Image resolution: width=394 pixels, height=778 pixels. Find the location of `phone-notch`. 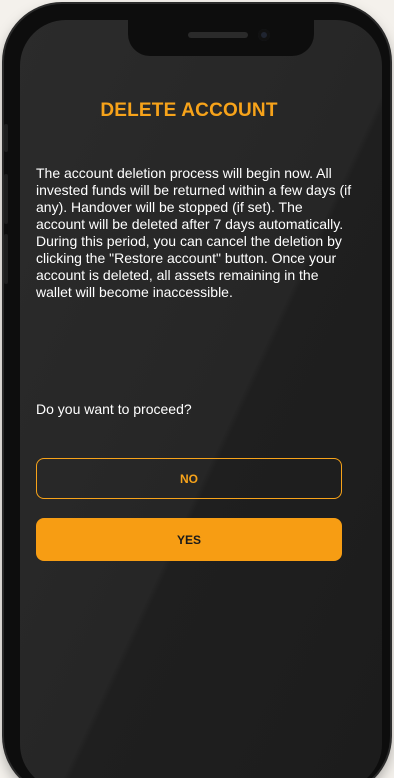

phone-notch is located at coordinates (221, 38).